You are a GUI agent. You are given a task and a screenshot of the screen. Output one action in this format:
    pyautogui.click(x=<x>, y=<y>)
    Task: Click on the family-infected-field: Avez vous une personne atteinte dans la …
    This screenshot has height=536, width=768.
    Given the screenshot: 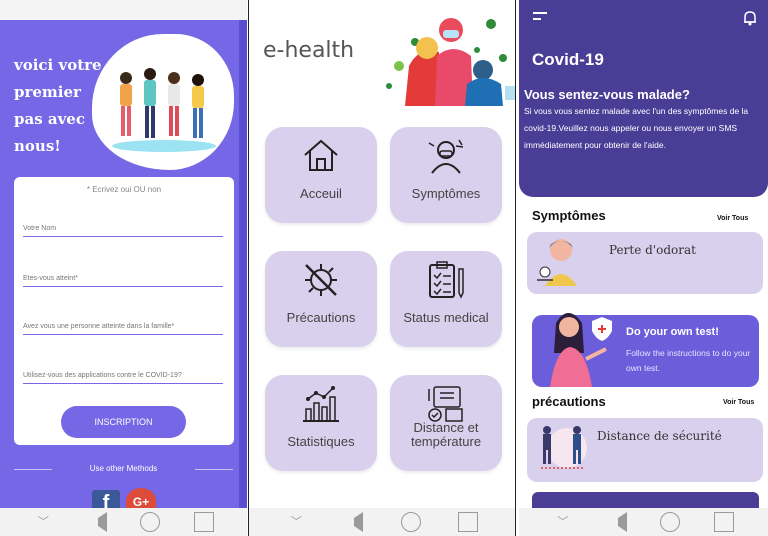 What is the action you would take?
    pyautogui.click(x=123, y=329)
    